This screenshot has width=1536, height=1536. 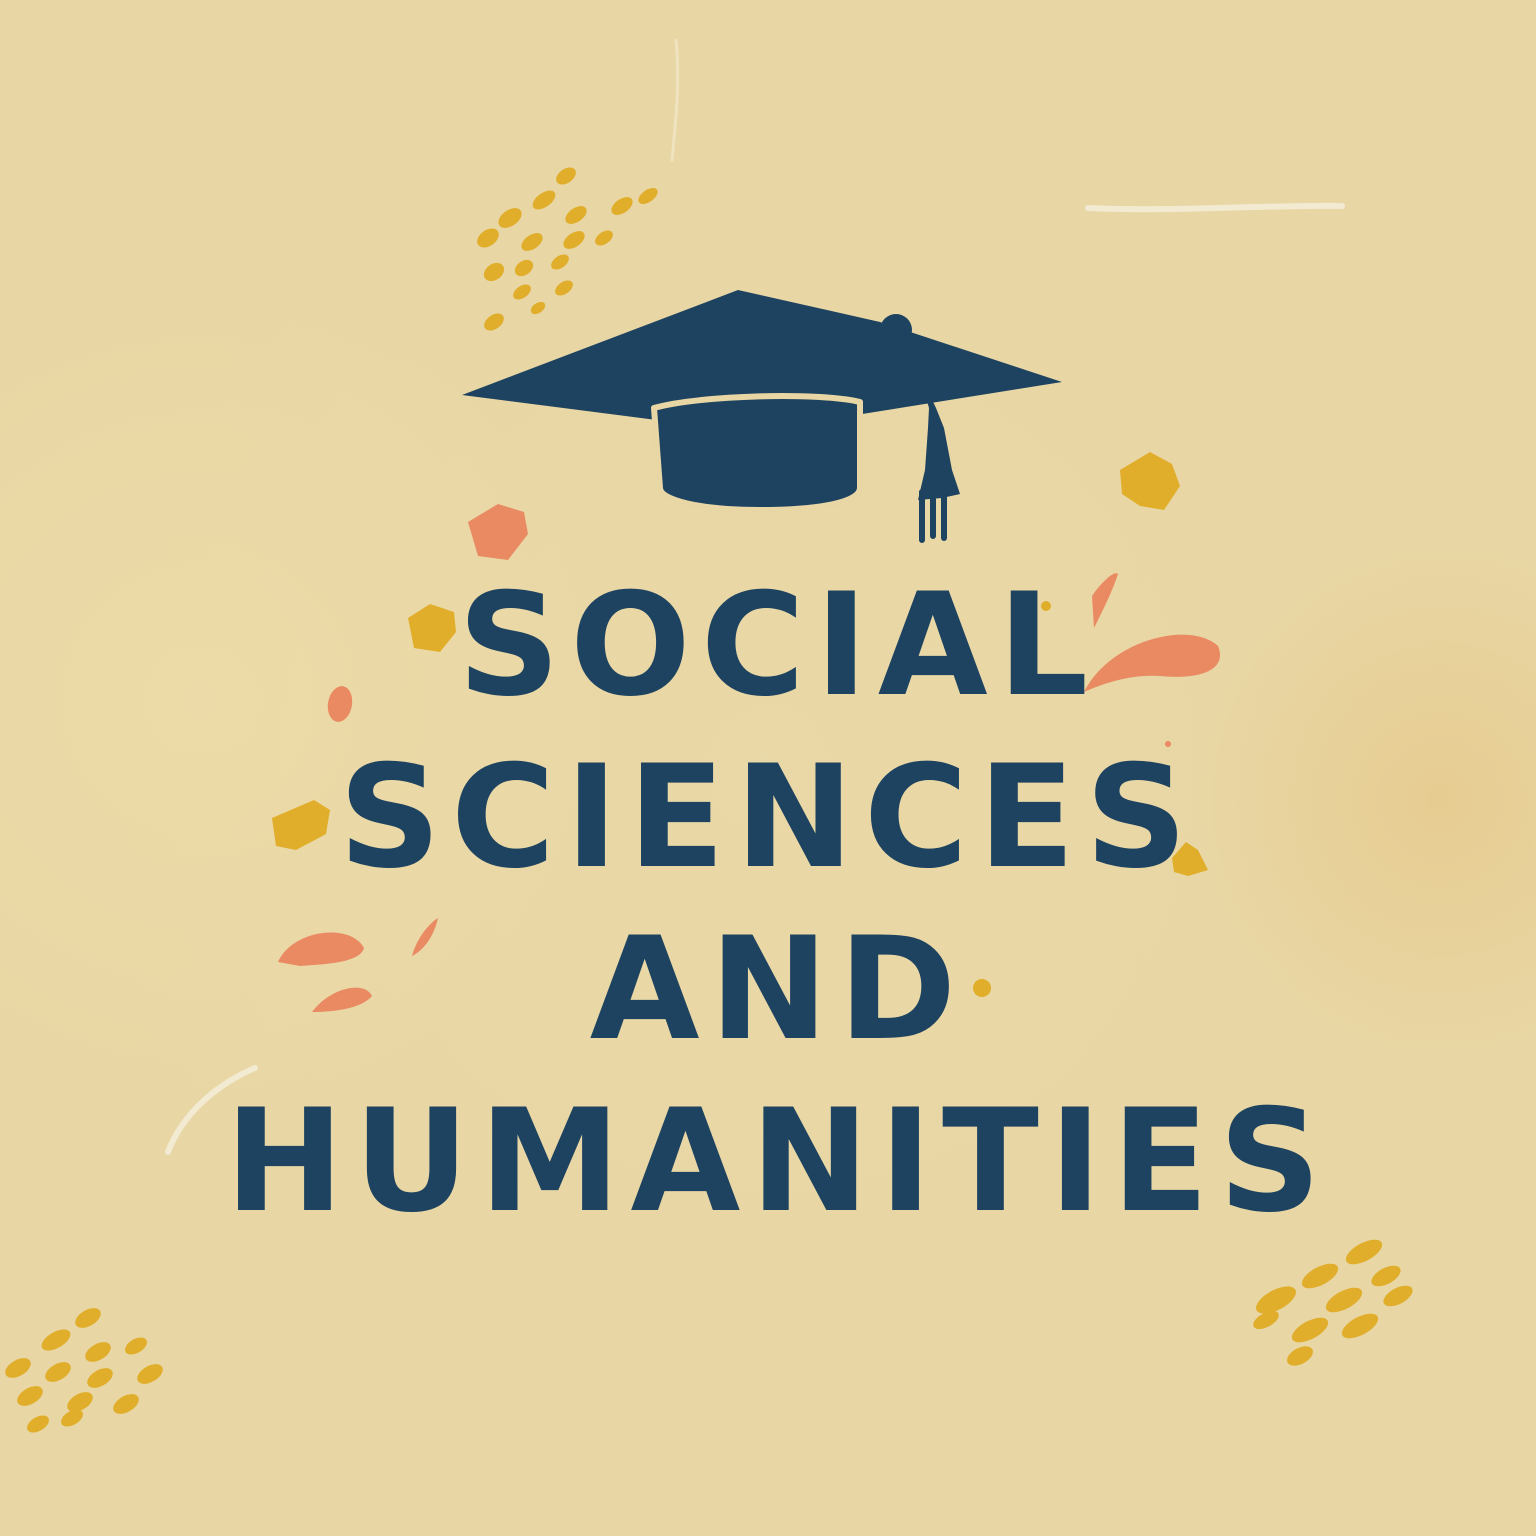 I want to click on mustard-dash-cluster-bottom-left, so click(x=84, y=1370).